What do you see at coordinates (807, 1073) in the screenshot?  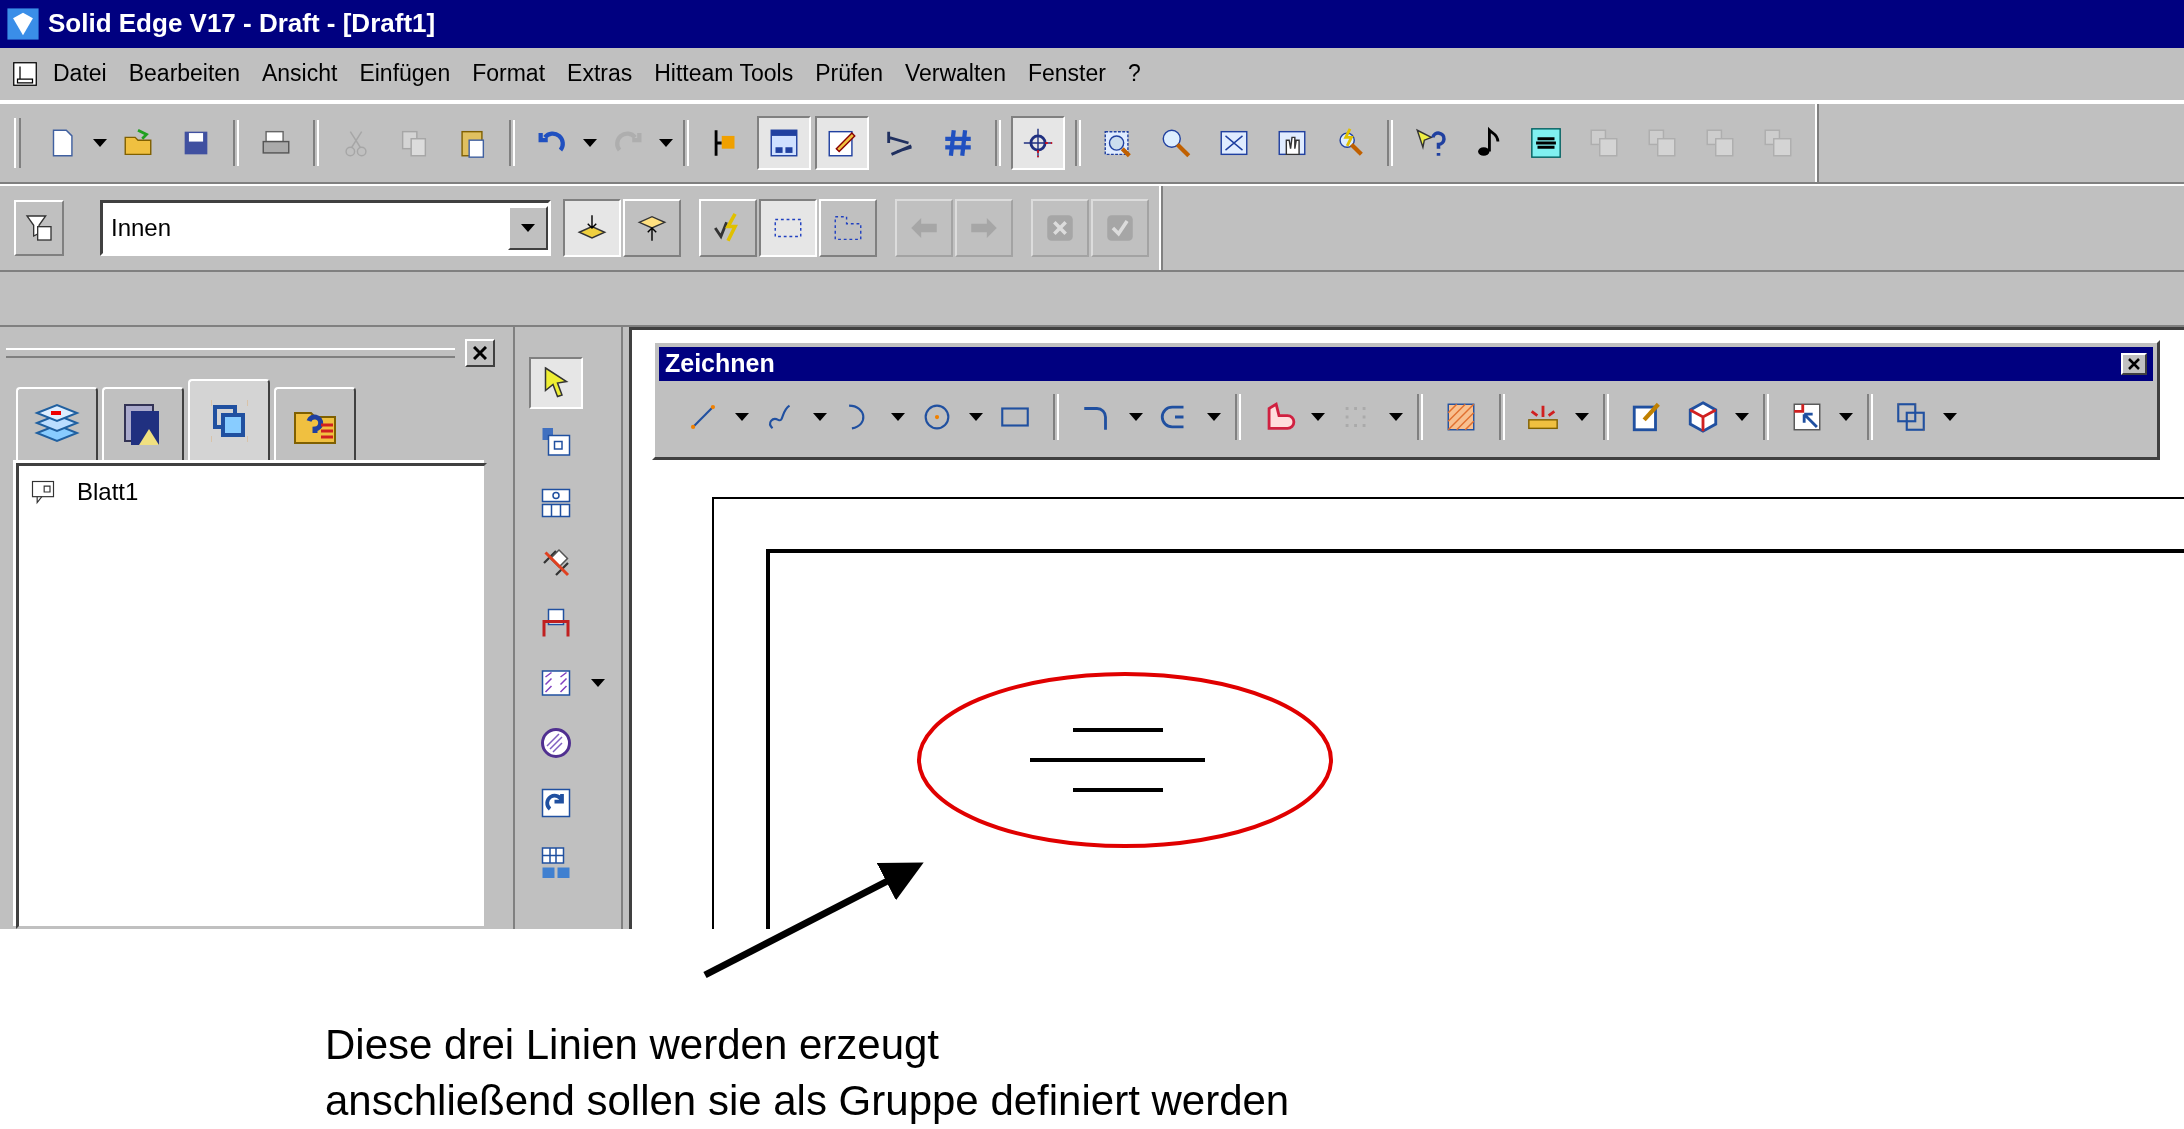 I see `annotation-text: Diese drei Linien werden erzeugt anschließend sollen sie als Gruppe definiert werden` at bounding box center [807, 1073].